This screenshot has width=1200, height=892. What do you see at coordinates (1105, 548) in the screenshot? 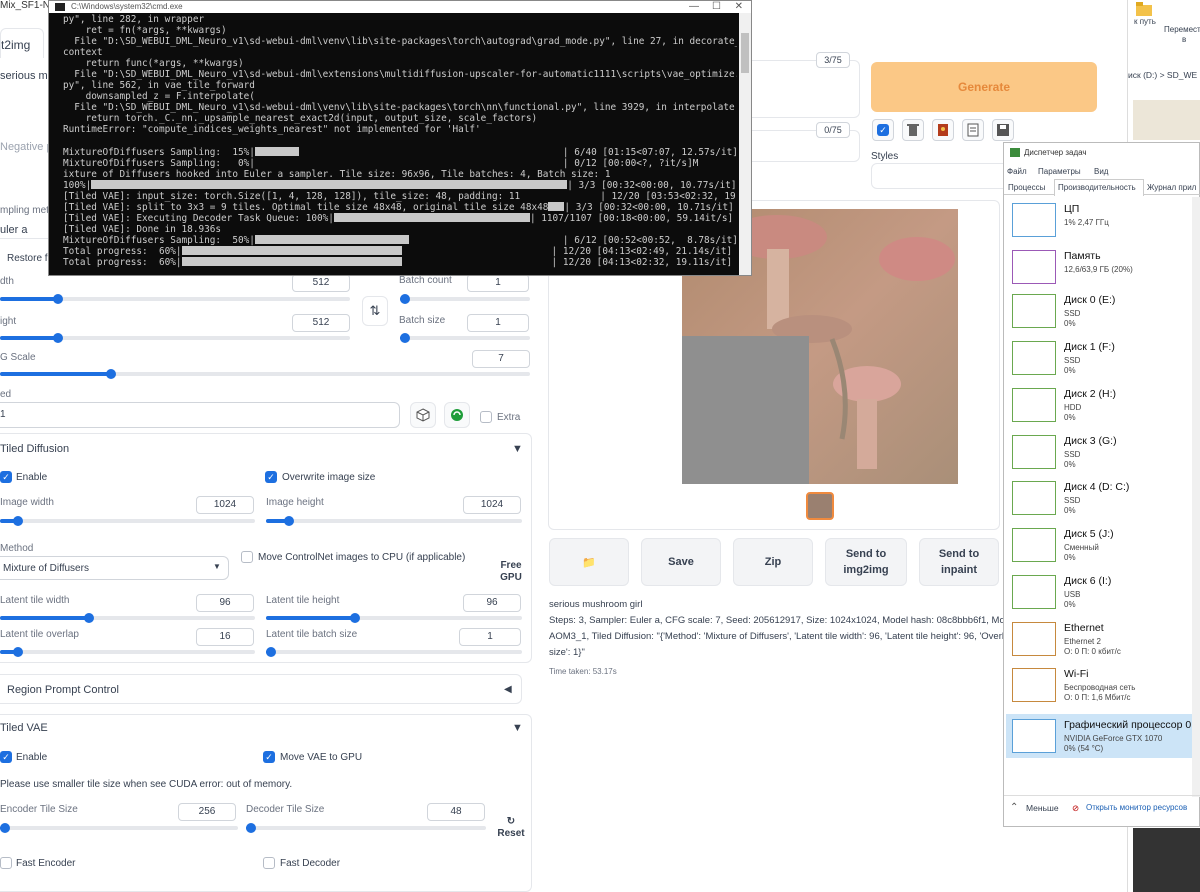
I see `tm-item: Диск 5 (J:) Сменный 0%` at bounding box center [1105, 548].